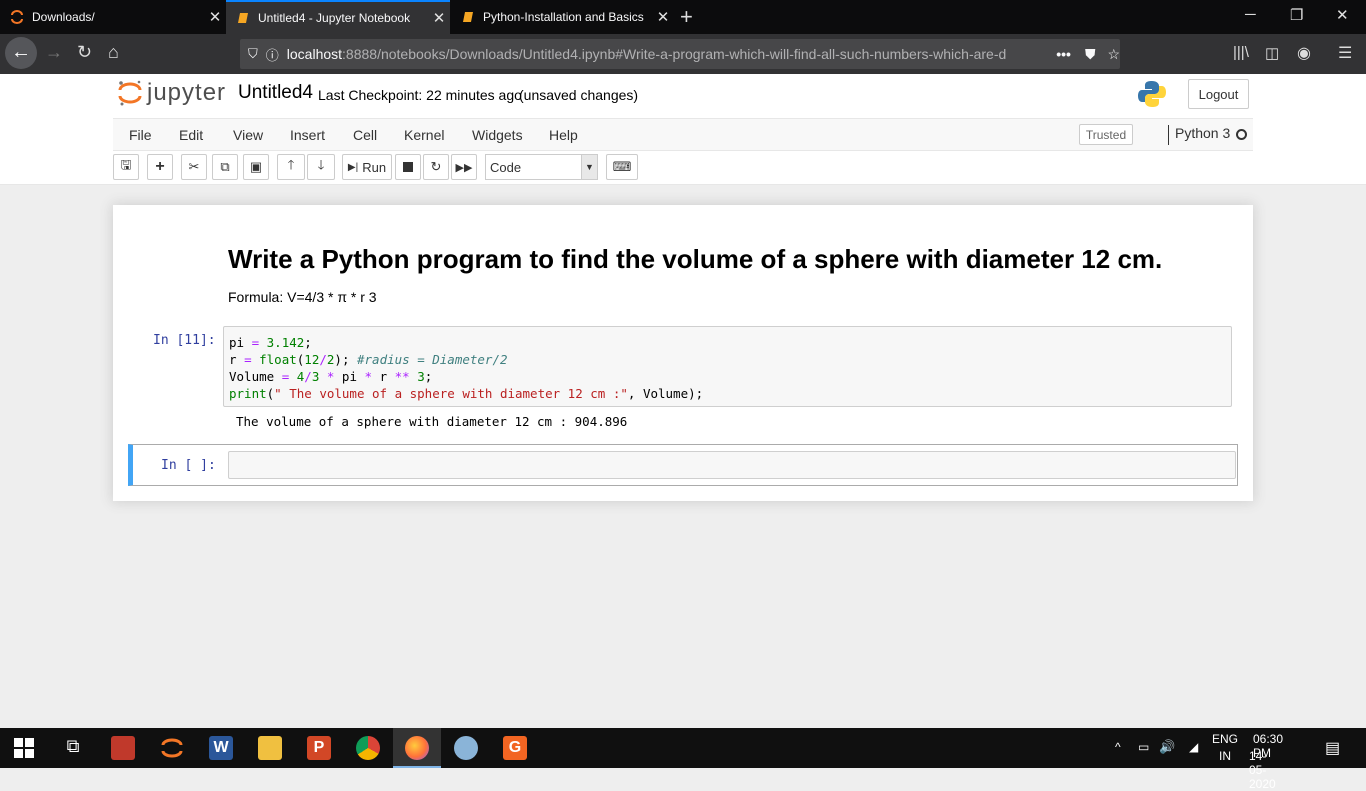 The width and height of the screenshot is (1366, 791). What do you see at coordinates (140, 135) in the screenshot?
I see `menu-file: File` at bounding box center [140, 135].